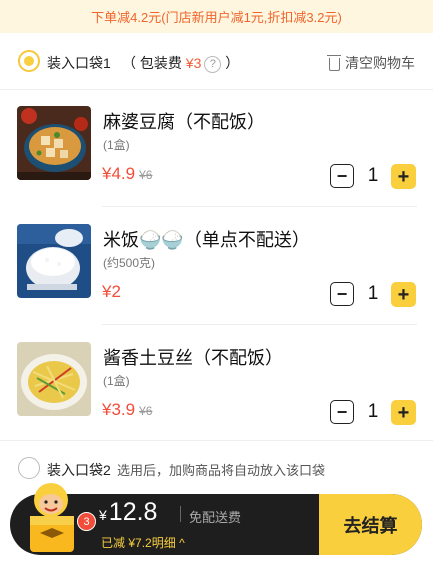  What do you see at coordinates (79, 470) in the screenshot?
I see `bag2-label: 装入口袋2` at bounding box center [79, 470].